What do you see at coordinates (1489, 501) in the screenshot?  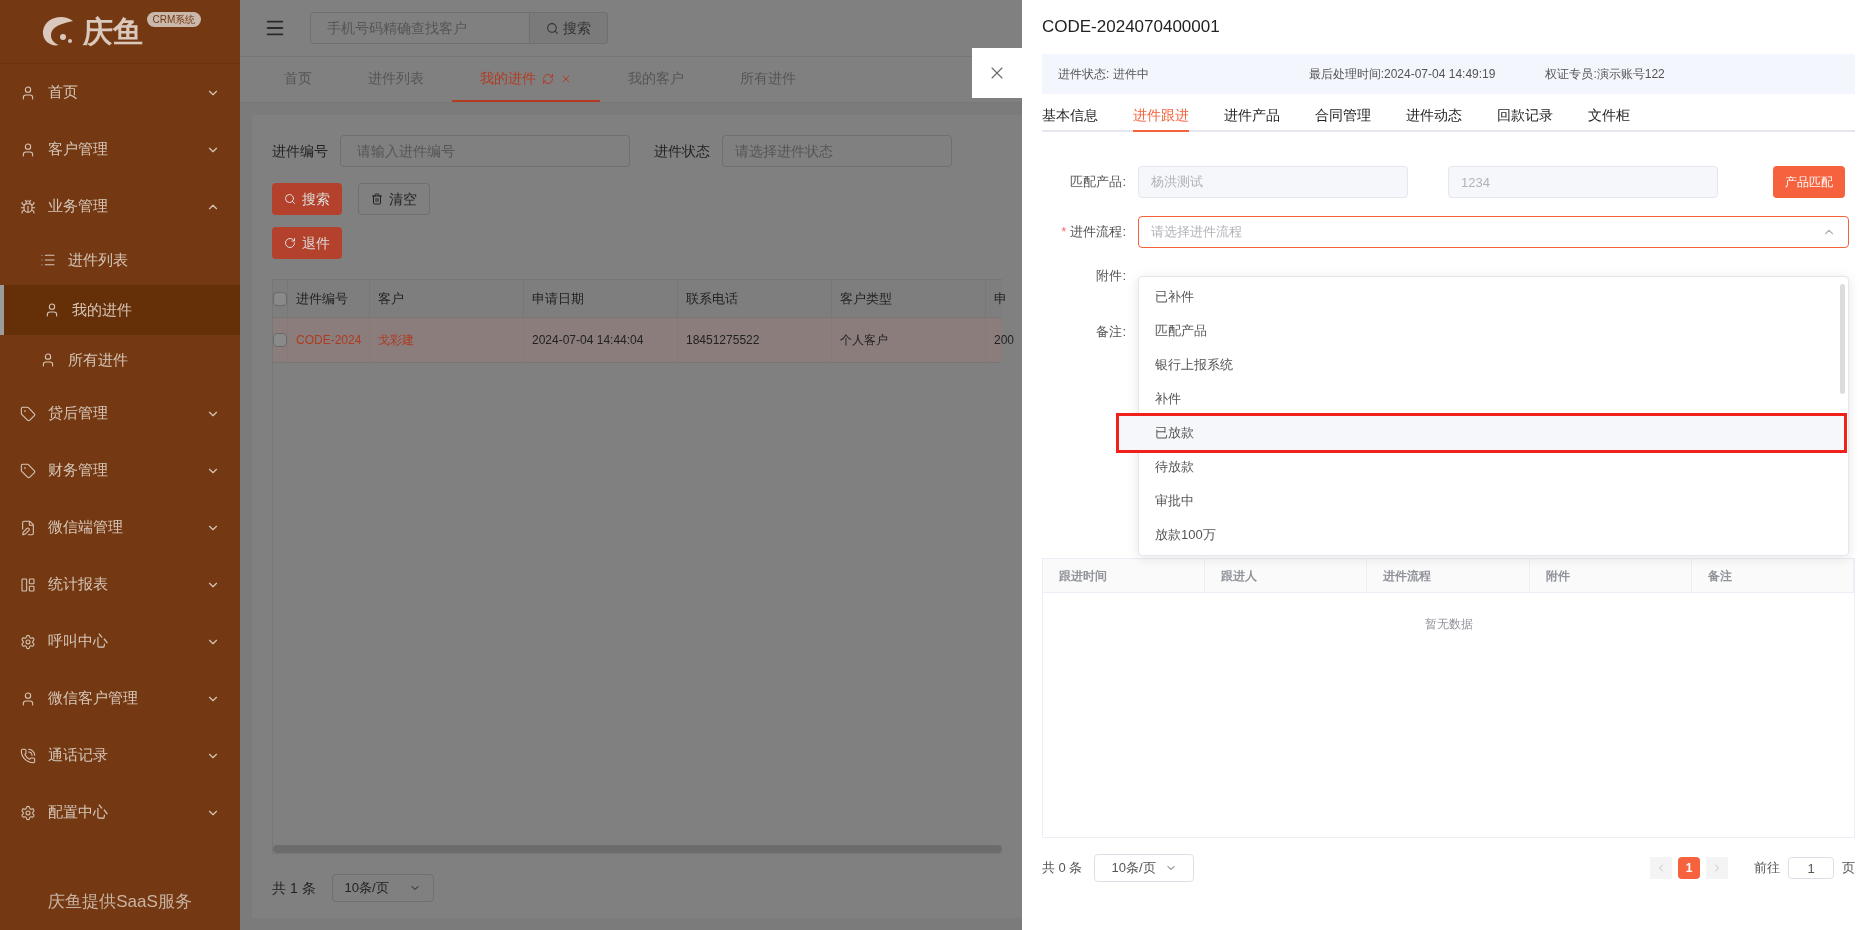 I see `dropdown-option: 审批中` at bounding box center [1489, 501].